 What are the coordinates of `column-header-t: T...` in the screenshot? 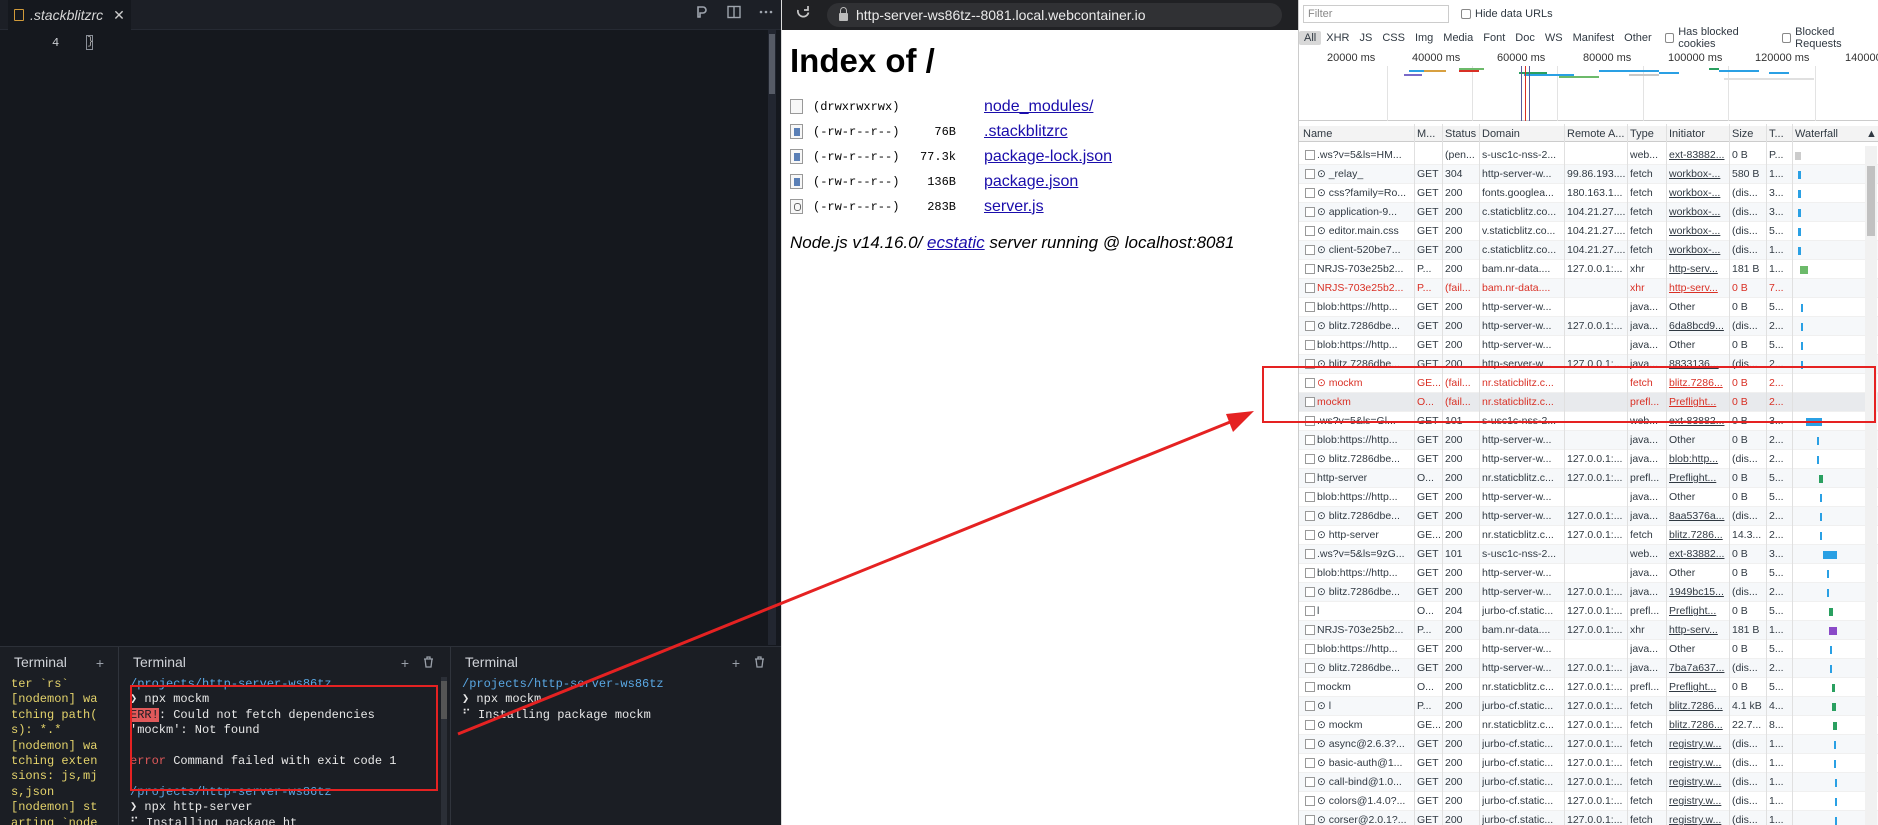 It's located at (1776, 134).